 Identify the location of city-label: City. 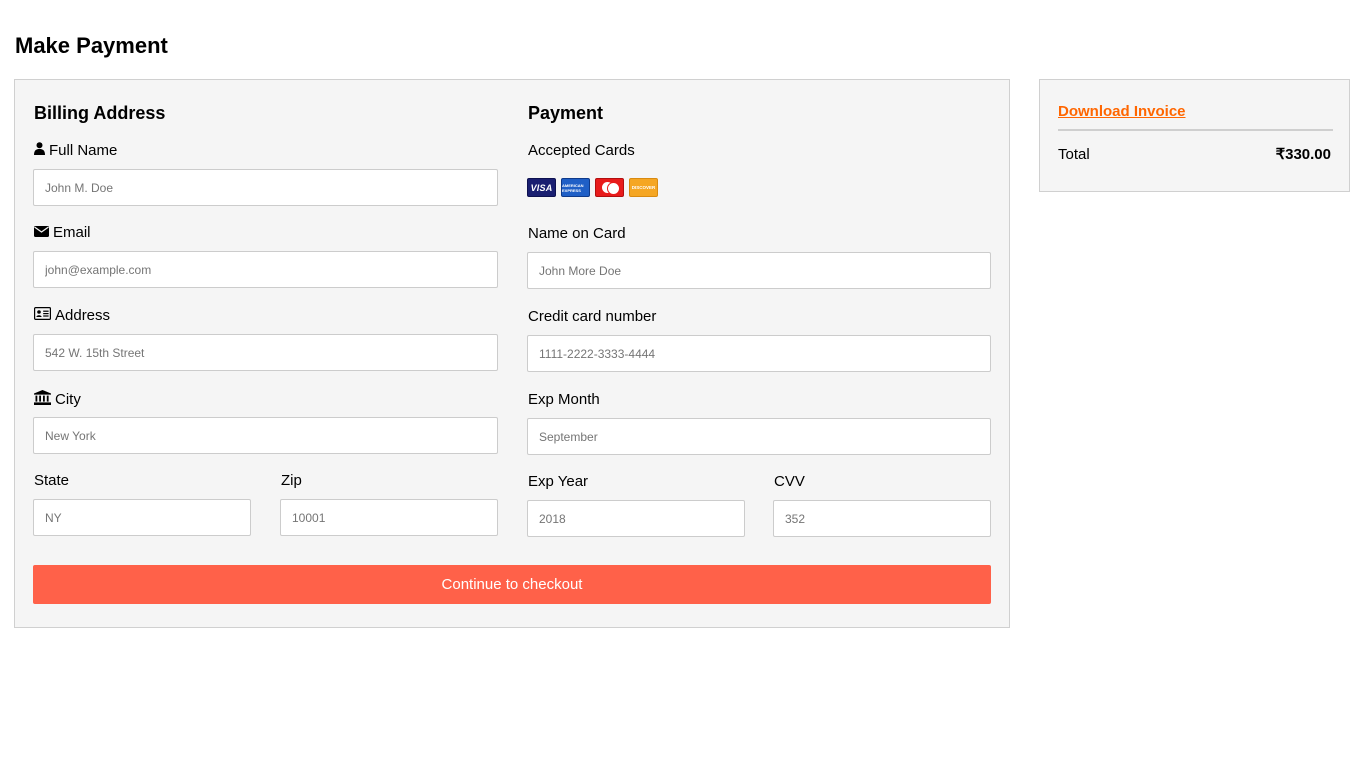
(57, 400).